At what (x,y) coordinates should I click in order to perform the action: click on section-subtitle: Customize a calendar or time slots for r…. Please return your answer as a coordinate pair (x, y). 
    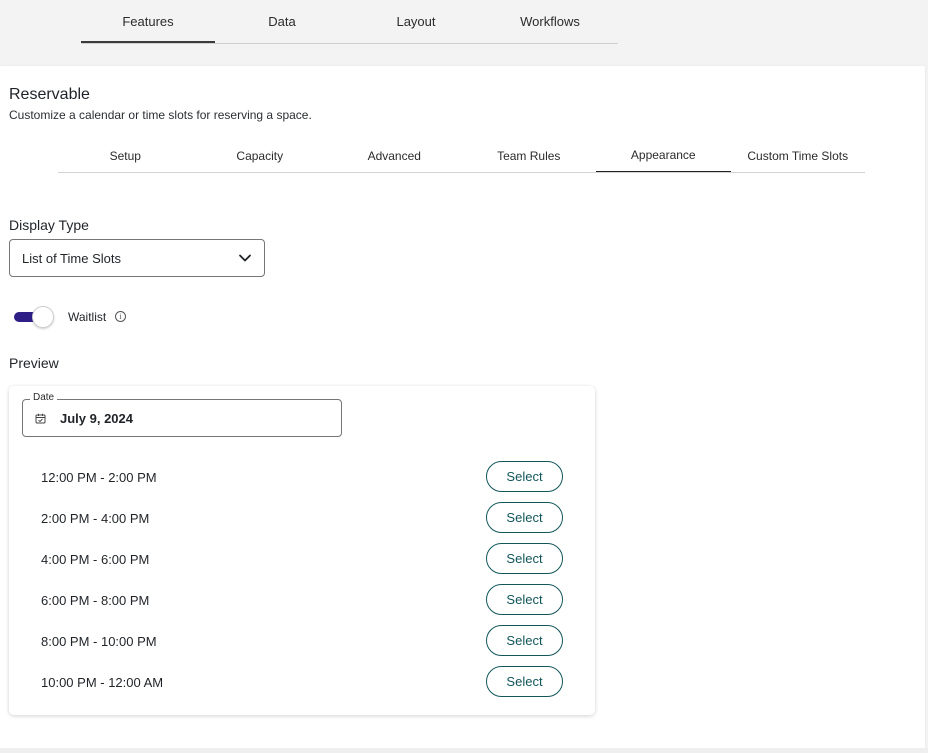
    Looking at the image, I should click on (160, 115).